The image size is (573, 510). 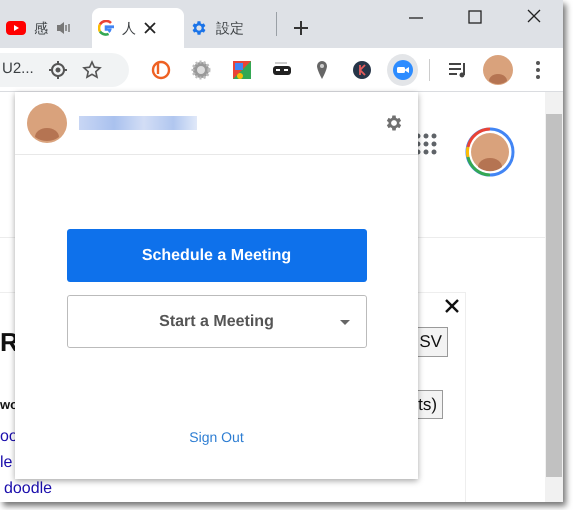 What do you see at coordinates (64, 28) in the screenshot?
I see `speaker-icon` at bounding box center [64, 28].